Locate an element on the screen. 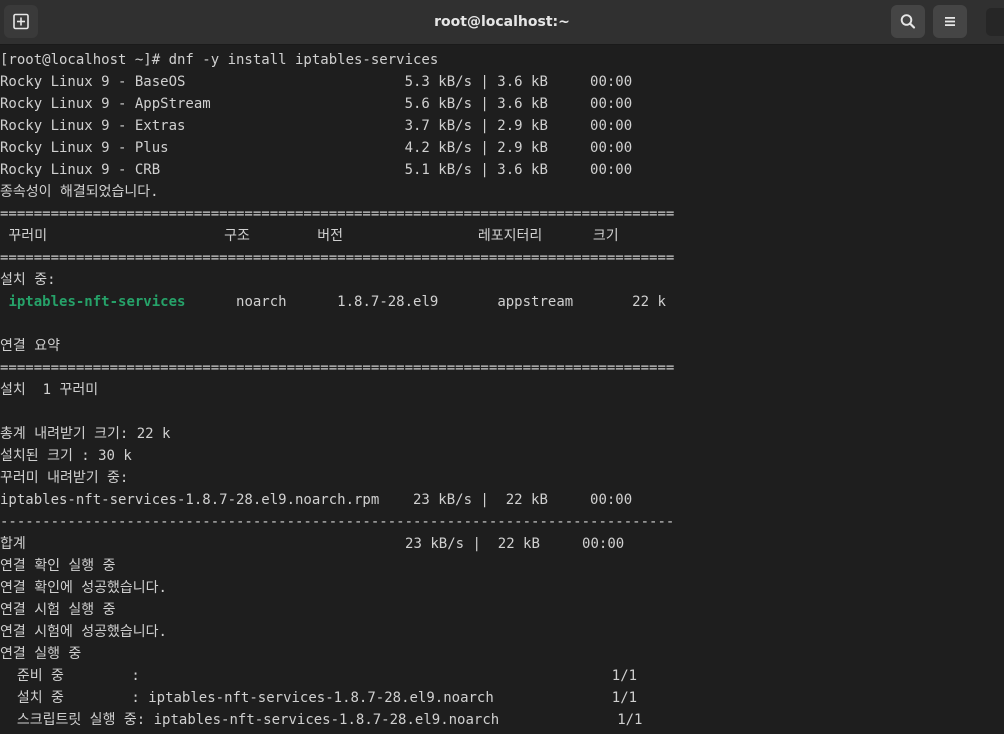 The image size is (1004, 734). window-title: root@localhost:~ is located at coordinates (502, 22).